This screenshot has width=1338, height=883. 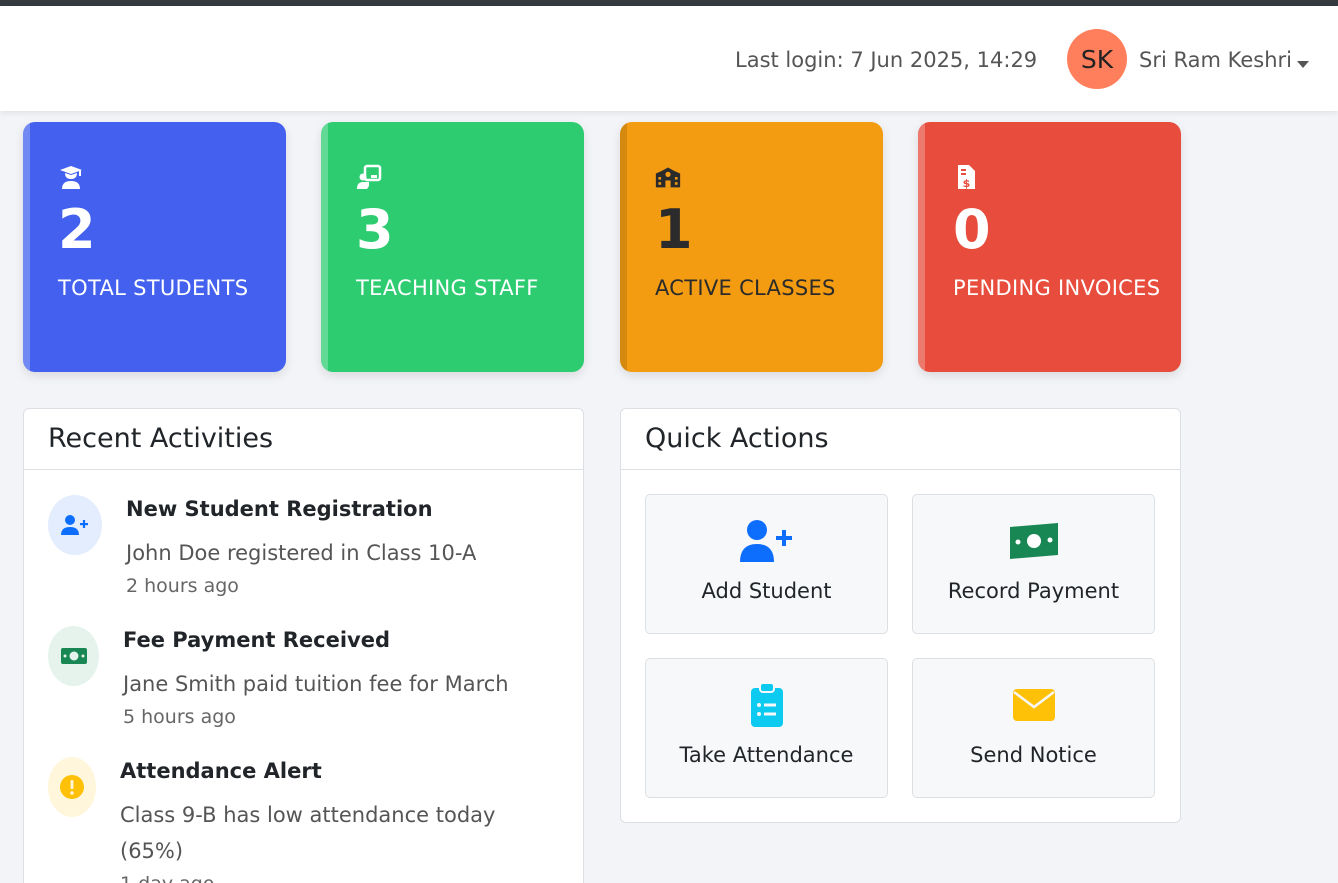 I want to click on activity-title: Attendance Alert, so click(x=221, y=771).